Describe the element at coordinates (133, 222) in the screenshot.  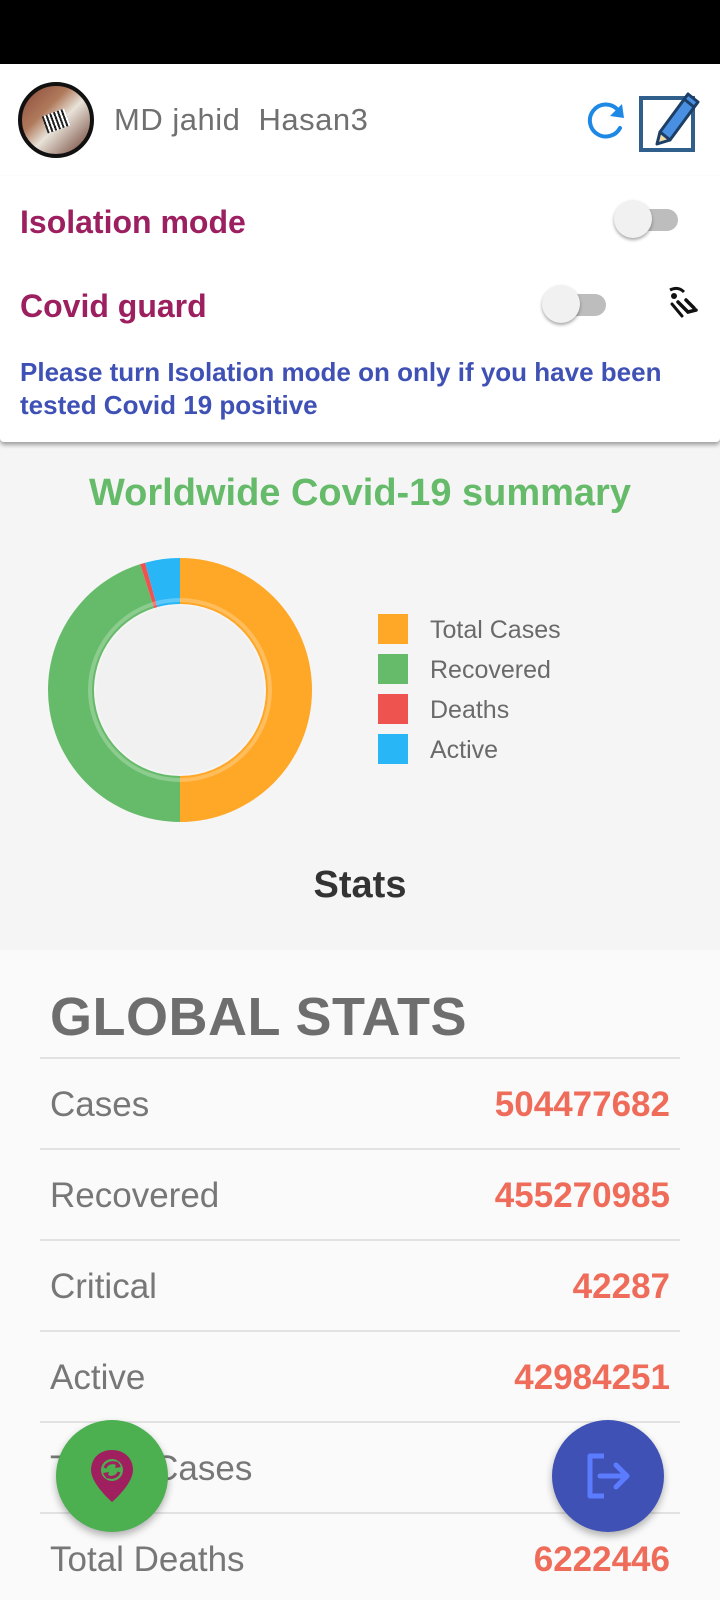
I see `isolation-mode-label: Isolation mode` at that location.